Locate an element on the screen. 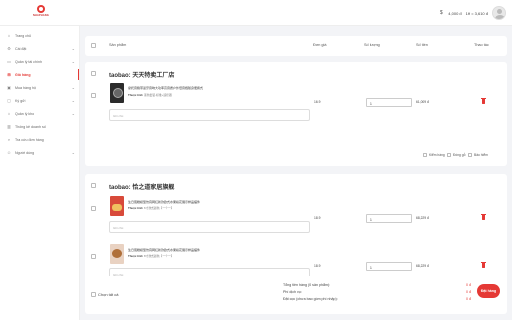  option-label: Bảo hiểm is located at coordinates (481, 155).